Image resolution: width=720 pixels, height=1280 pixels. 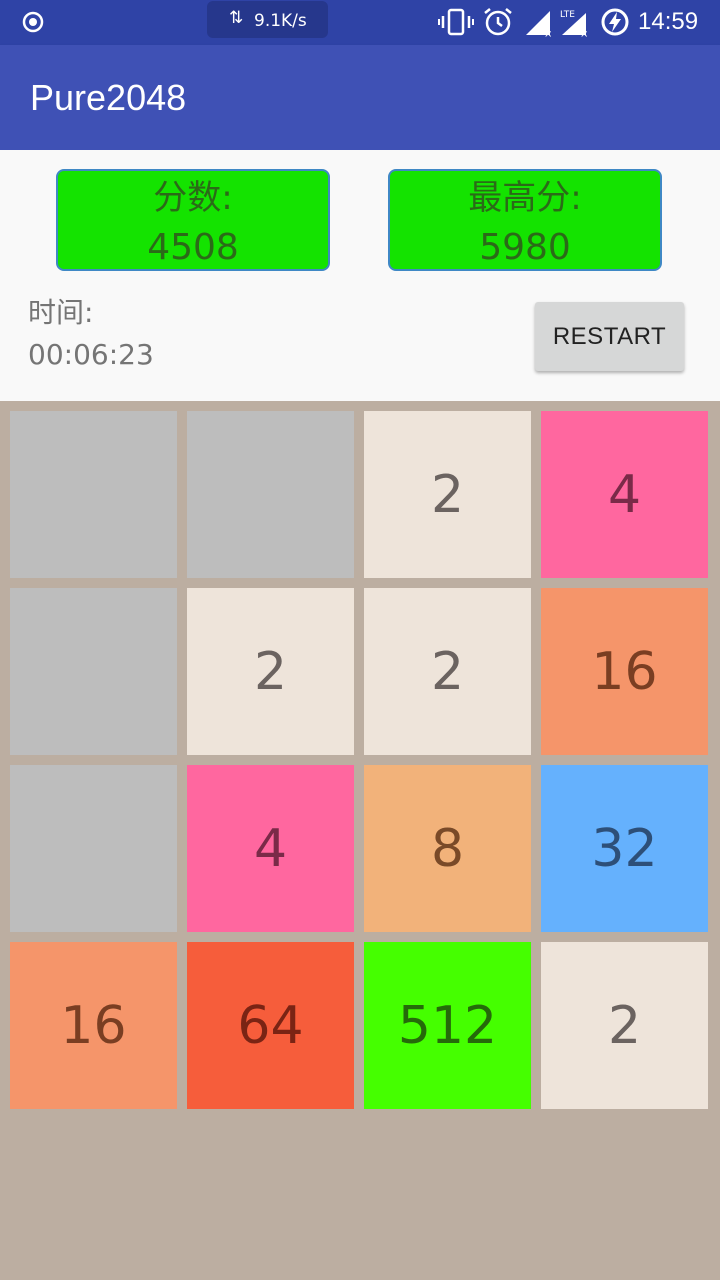 I want to click on battery-charging-icon, so click(x=615, y=22).